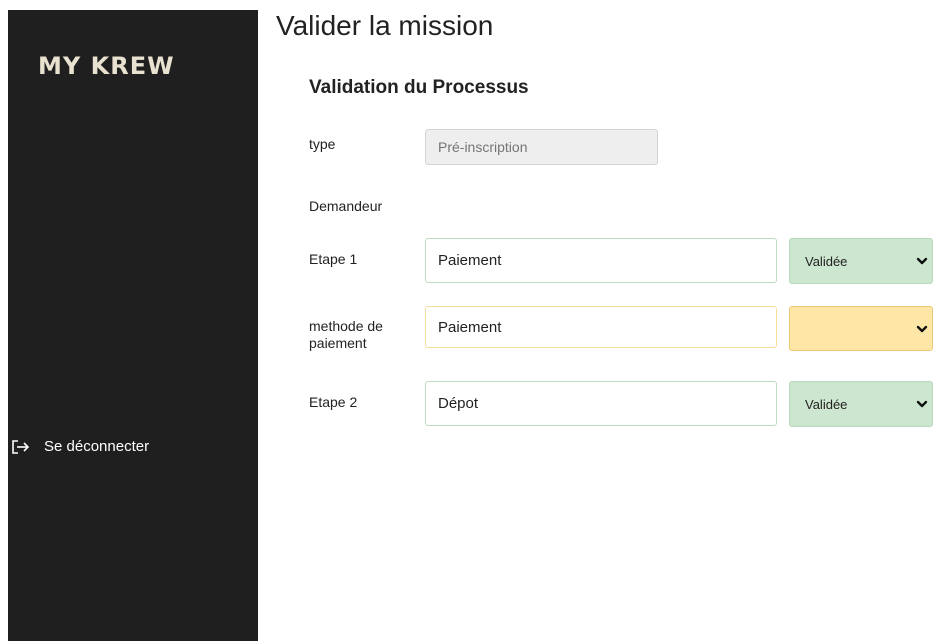 The image size is (933, 641). I want to click on app-logo: MY KREW, so click(106, 66).